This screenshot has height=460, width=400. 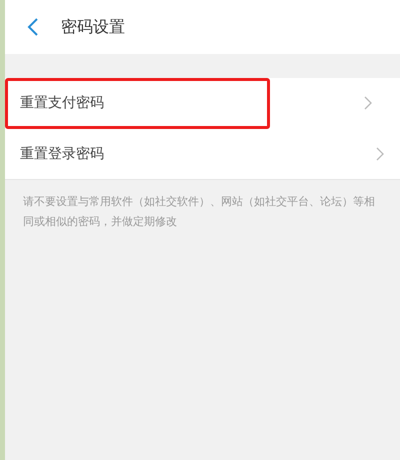 What do you see at coordinates (62, 154) in the screenshot?
I see `item-label: 重置登录密码` at bounding box center [62, 154].